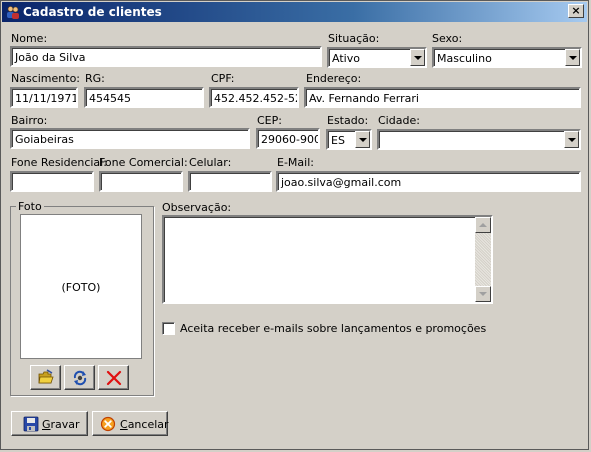 This screenshot has height=452, width=591. What do you see at coordinates (50, 57) in the screenshot?
I see `nome-value: João da Silva` at bounding box center [50, 57].